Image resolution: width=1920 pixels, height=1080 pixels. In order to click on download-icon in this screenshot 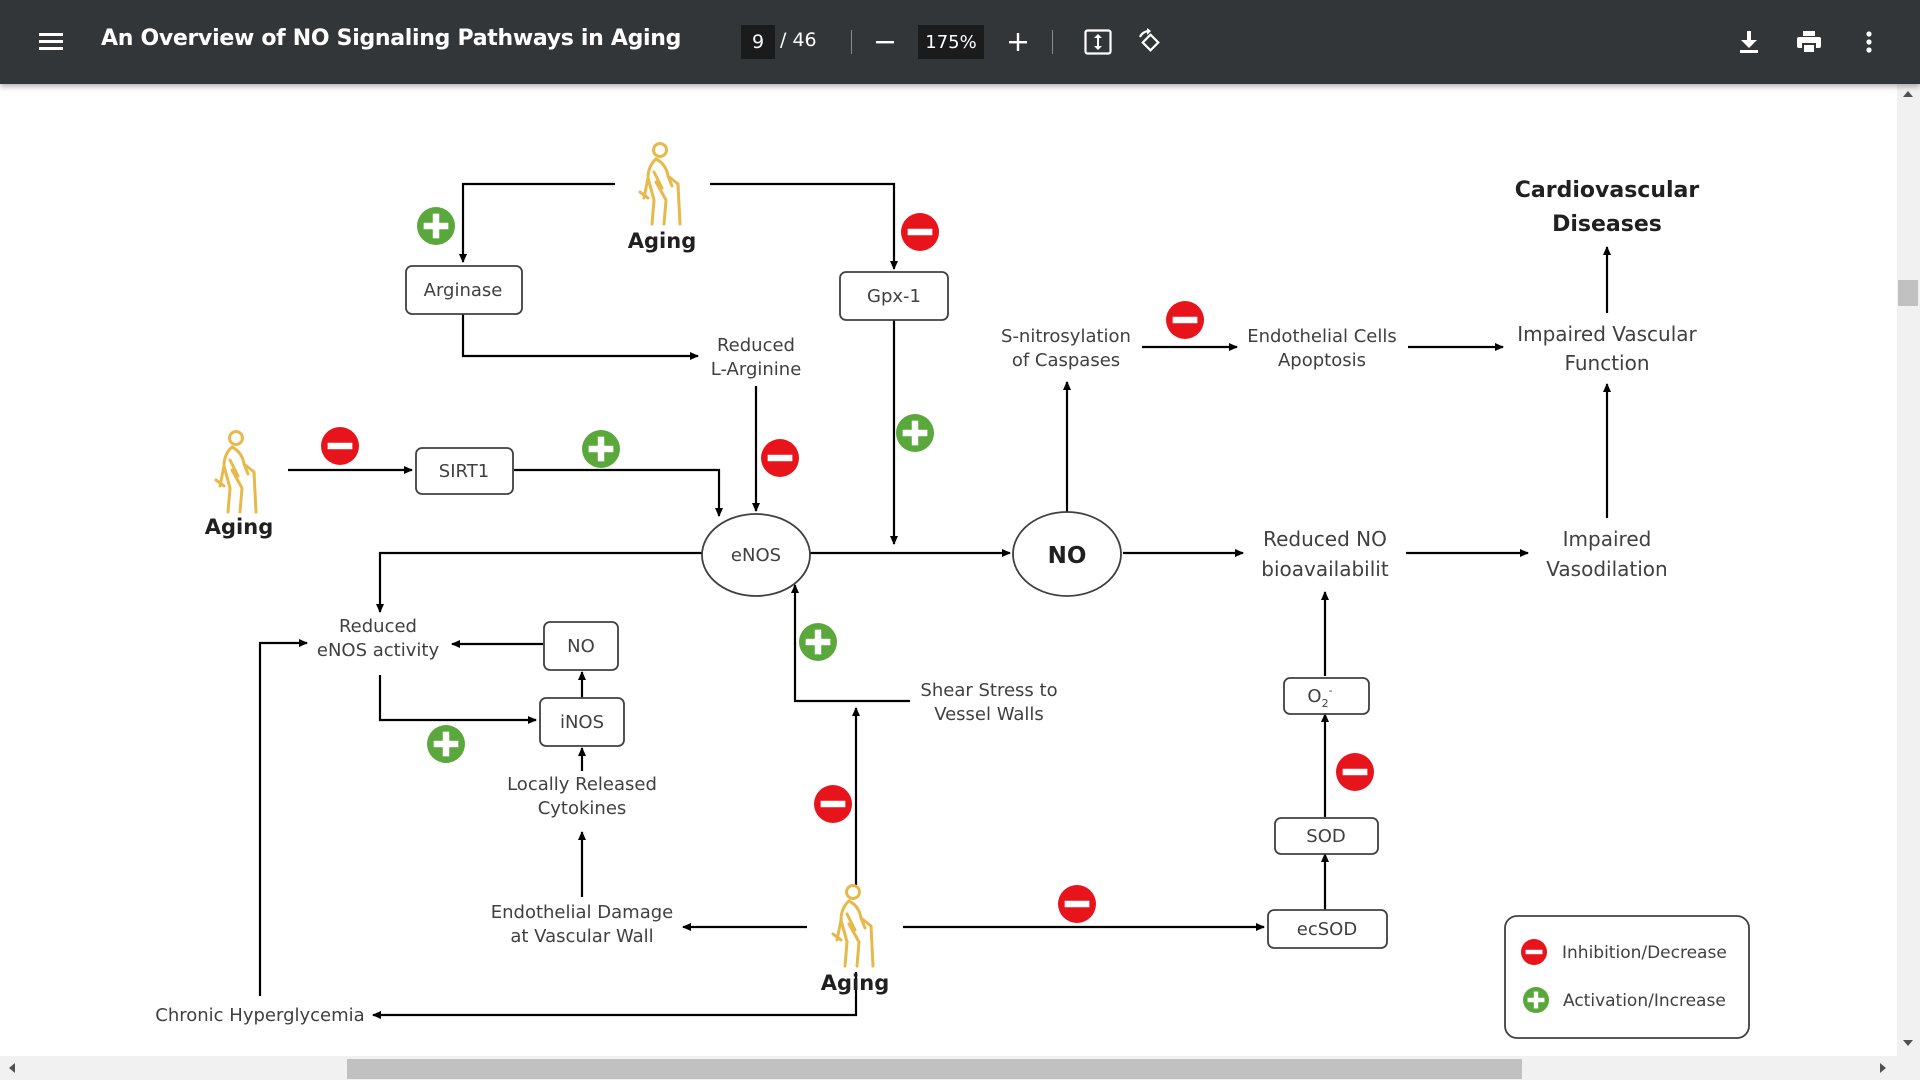, I will do `click(1749, 42)`.